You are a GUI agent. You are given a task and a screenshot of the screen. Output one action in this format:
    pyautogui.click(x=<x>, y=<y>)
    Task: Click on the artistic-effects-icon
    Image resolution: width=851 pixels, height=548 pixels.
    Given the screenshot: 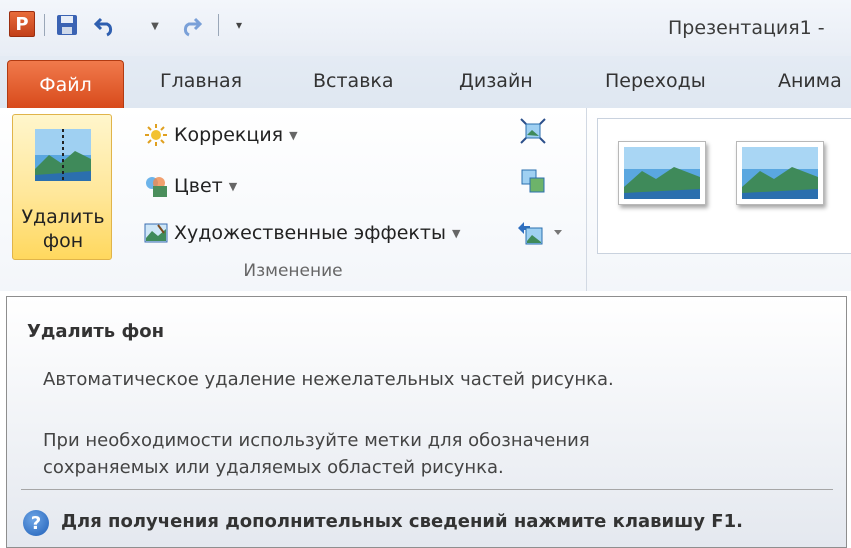 What is the action you would take?
    pyautogui.click(x=156, y=233)
    